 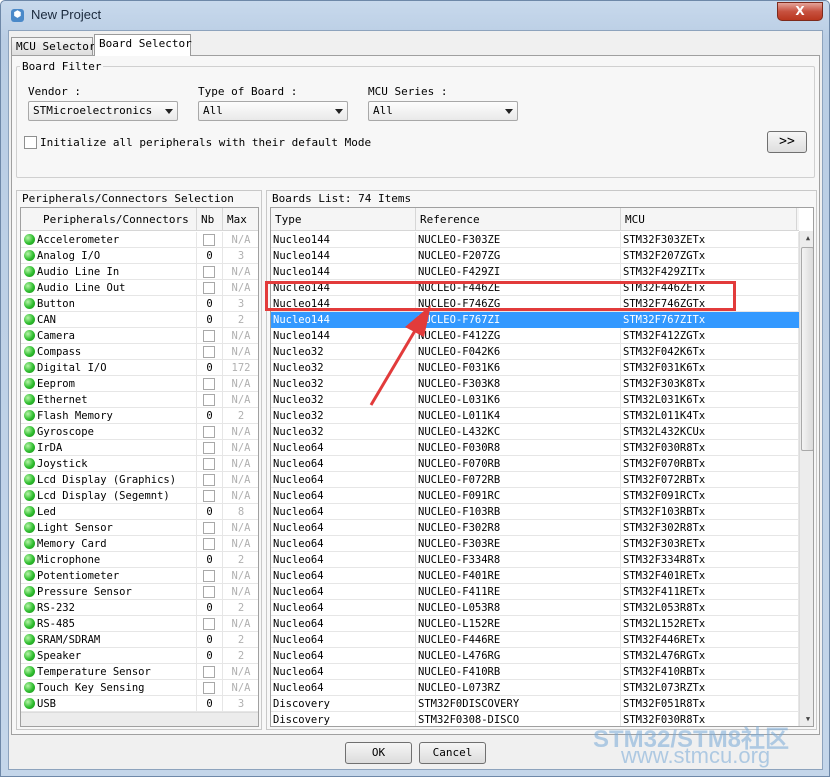 I want to click on cancel-button: Cancel, so click(x=452, y=753).